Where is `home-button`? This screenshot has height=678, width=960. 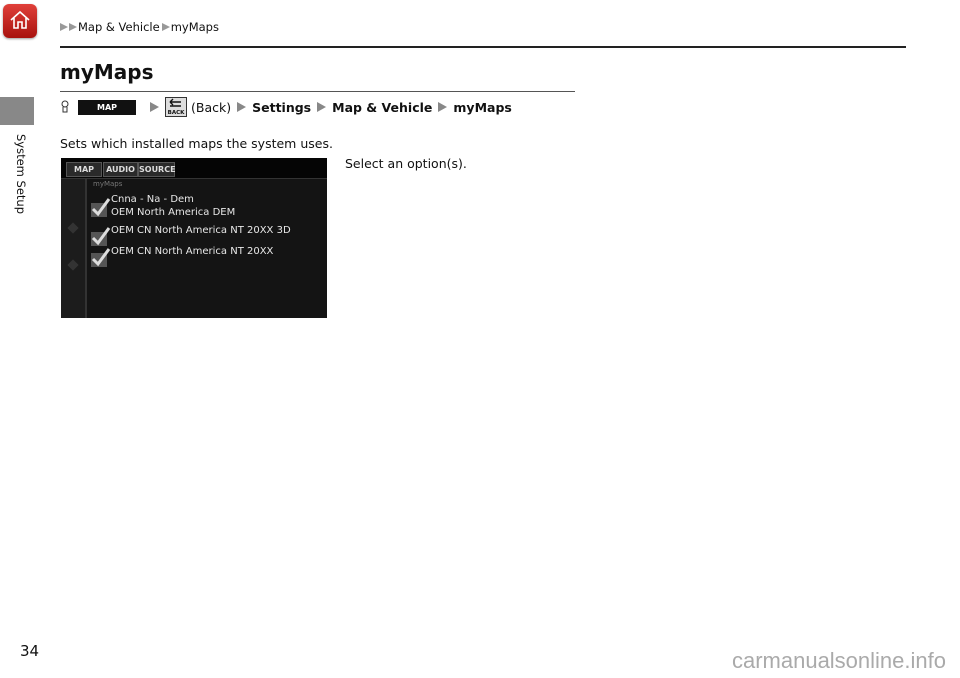
home-button is located at coordinates (20, 21).